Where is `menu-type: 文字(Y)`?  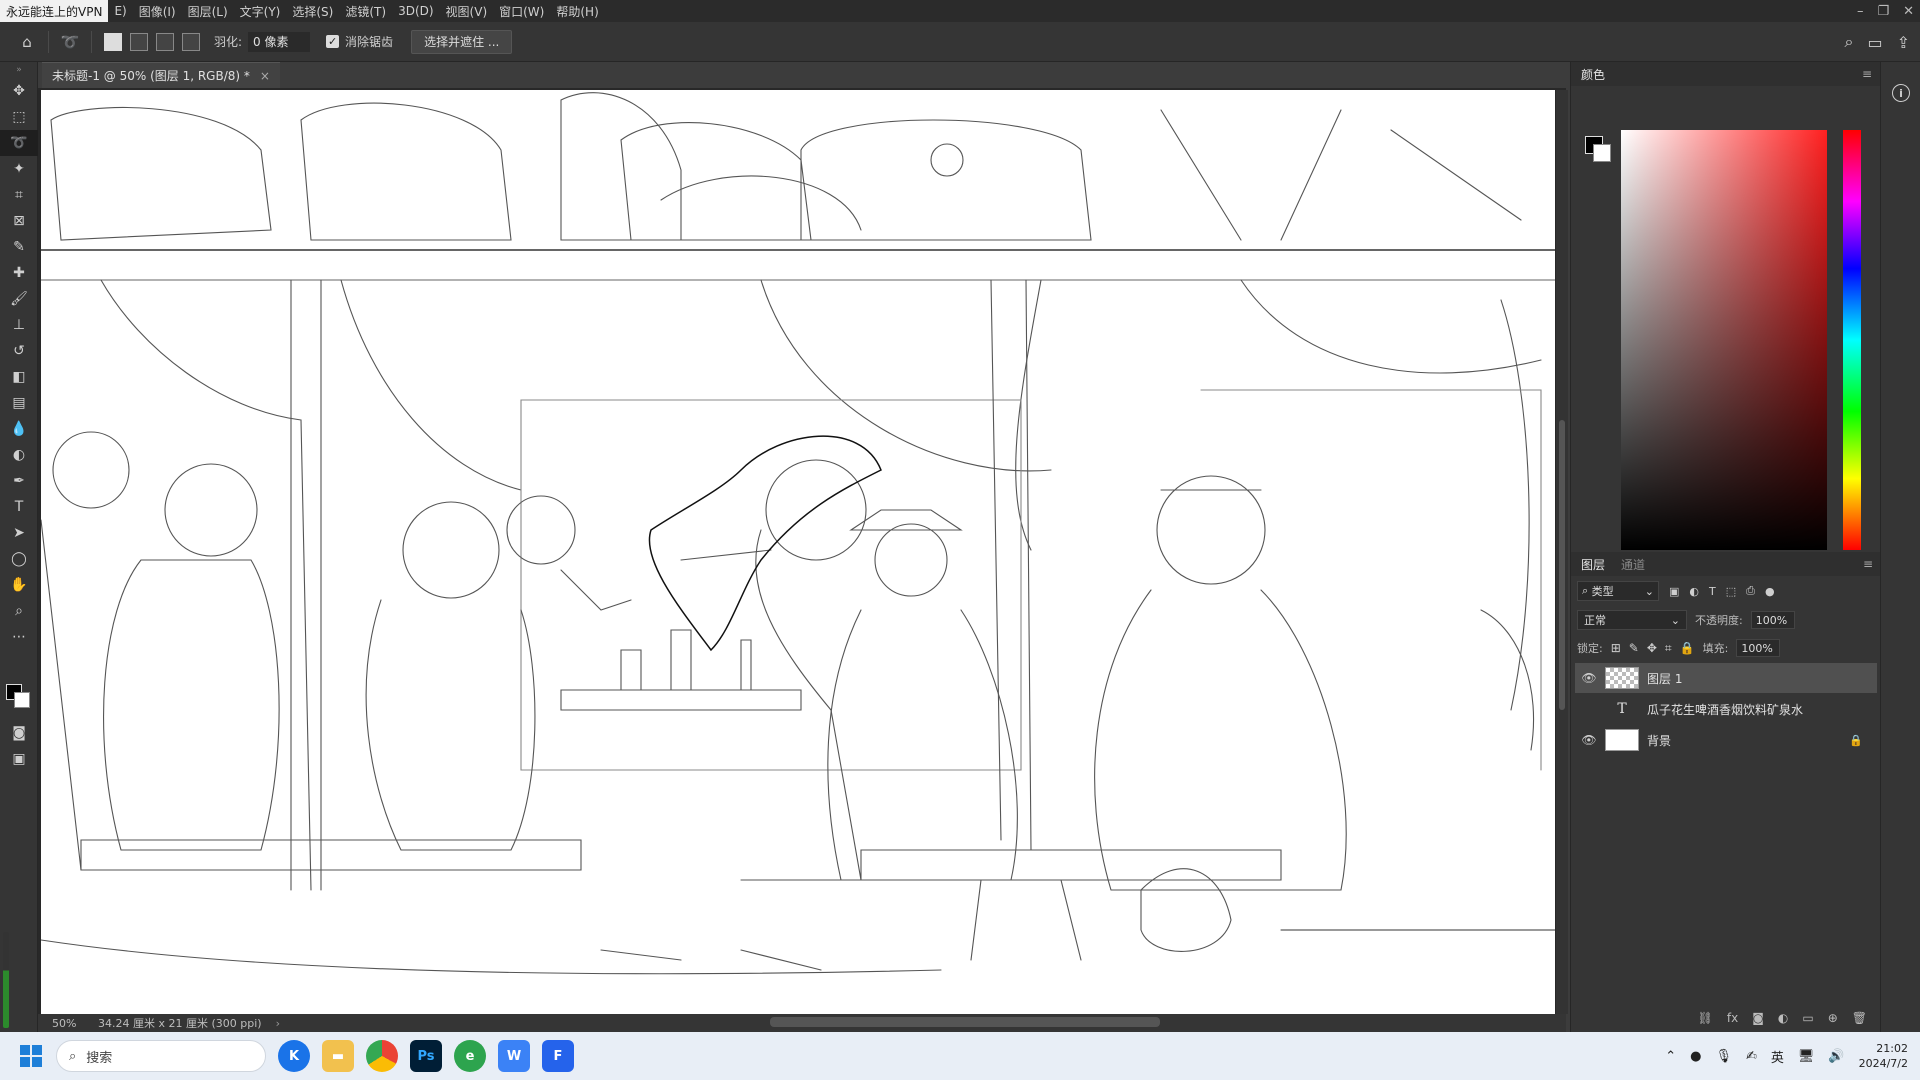
menu-type: 文字(Y) is located at coordinates (260, 11).